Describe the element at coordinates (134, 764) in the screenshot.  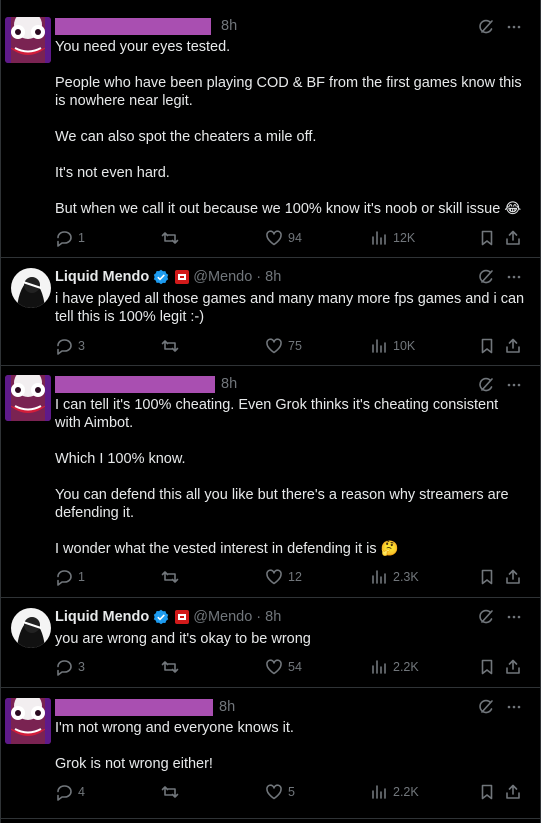
I see `tweet-line: Grok is not wrong either!` at that location.